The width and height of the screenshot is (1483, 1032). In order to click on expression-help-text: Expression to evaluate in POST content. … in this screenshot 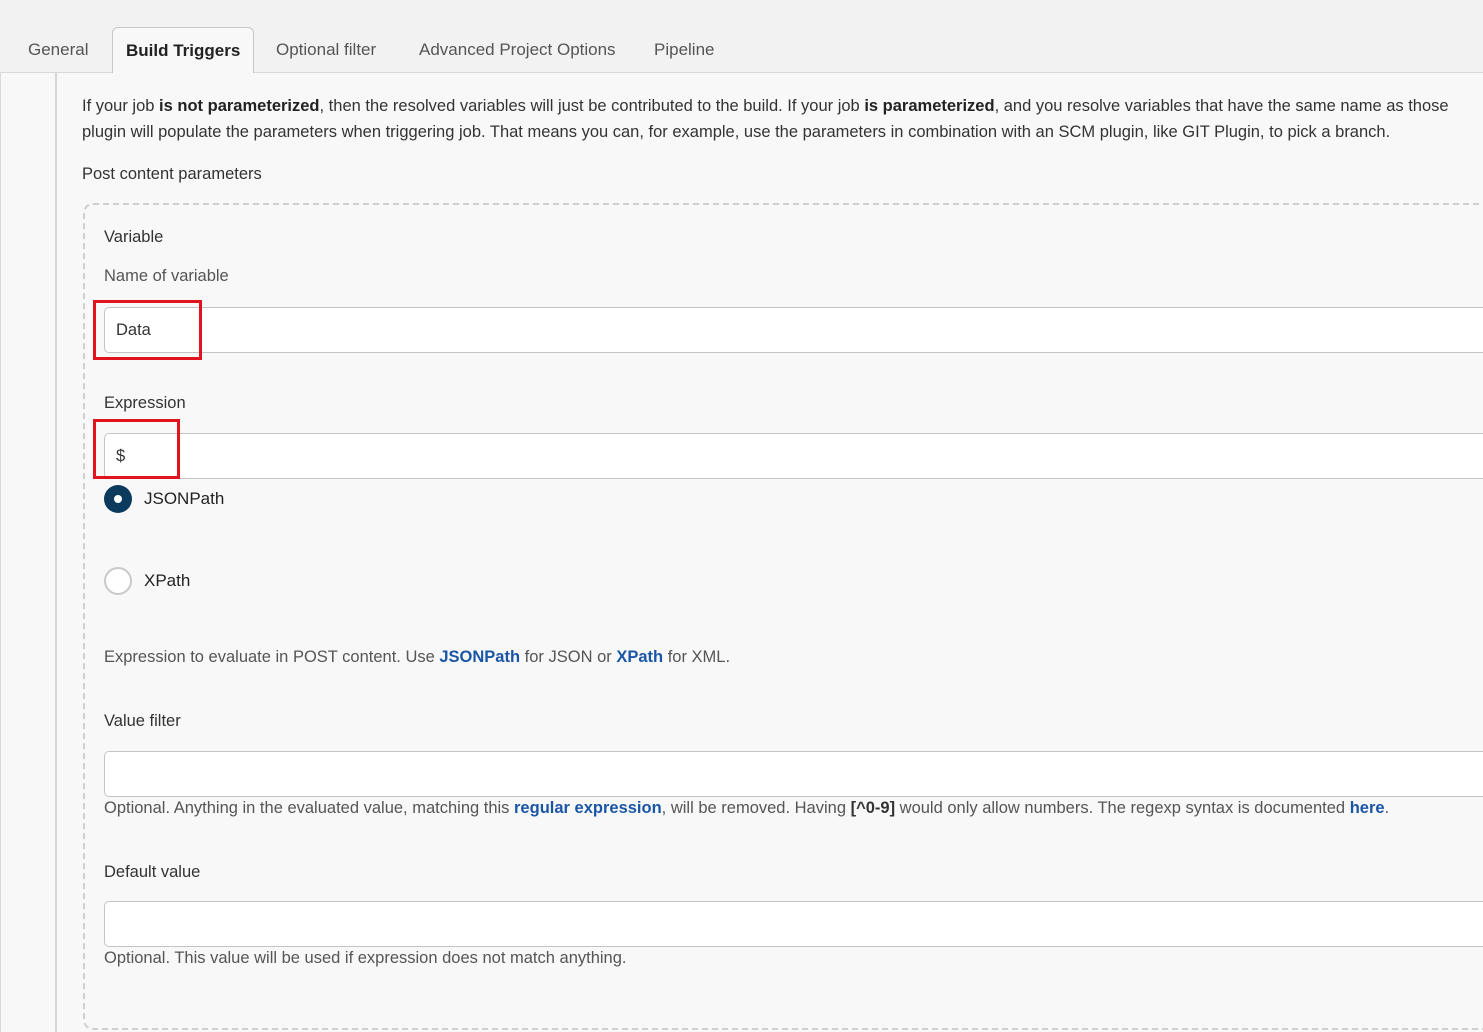, I will do `click(417, 657)`.